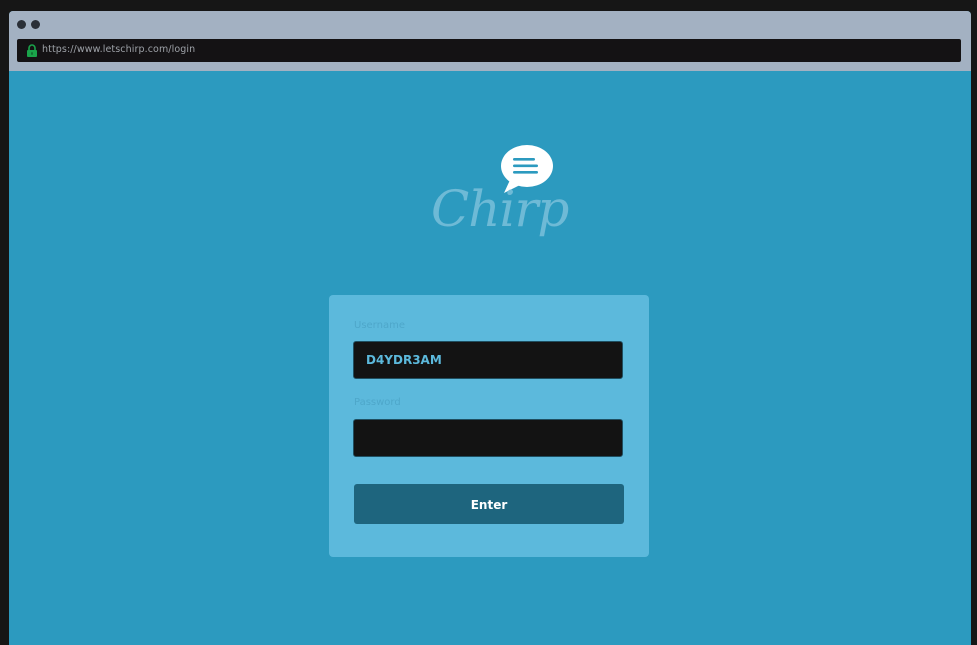 The height and width of the screenshot is (645, 977). What do you see at coordinates (500, 209) in the screenshot?
I see `chirp-wordmark: Chirp` at bounding box center [500, 209].